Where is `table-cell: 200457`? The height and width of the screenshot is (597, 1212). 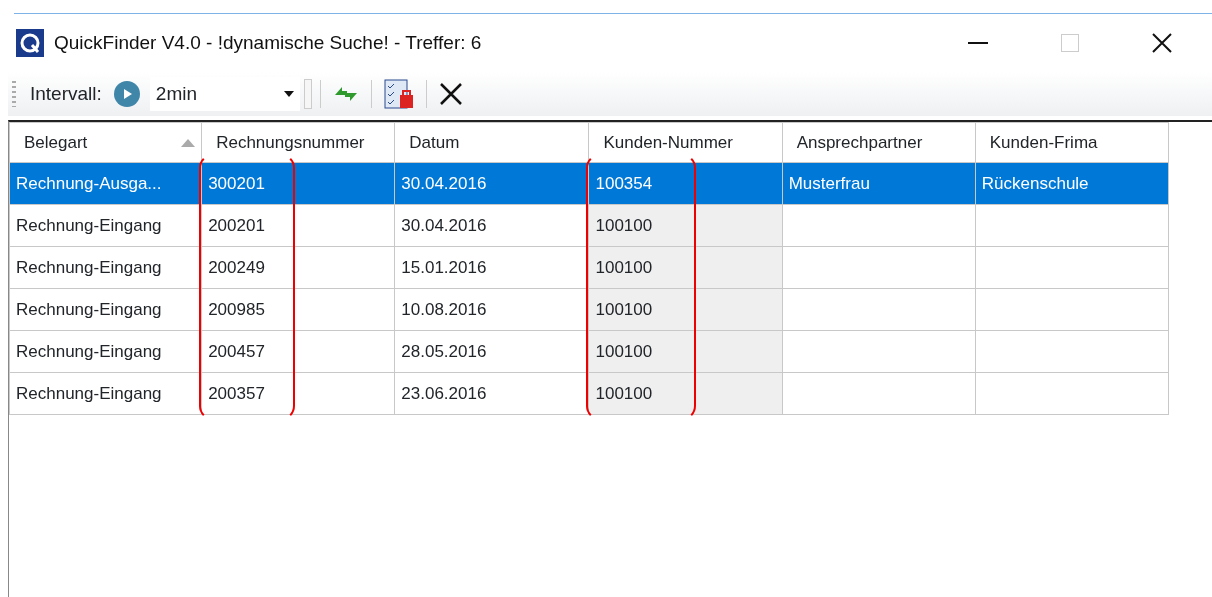 table-cell: 200457 is located at coordinates (298, 351).